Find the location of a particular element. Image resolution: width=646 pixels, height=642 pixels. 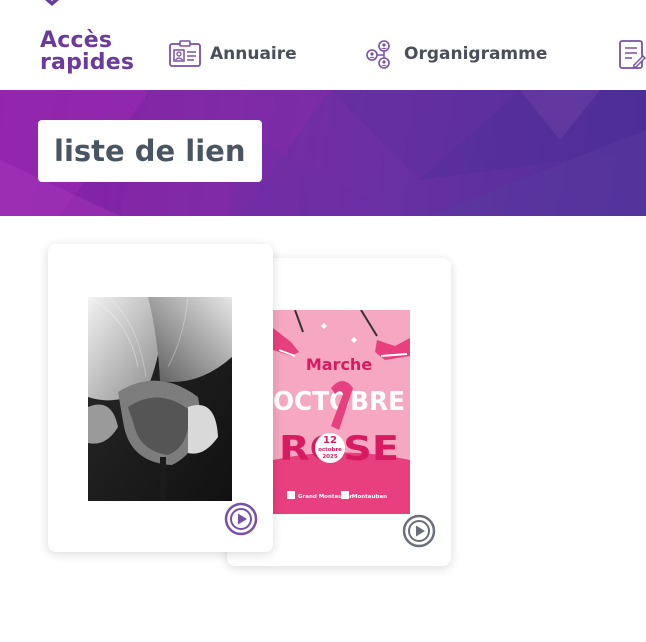

poster-line1: Marche is located at coordinates (339, 364).